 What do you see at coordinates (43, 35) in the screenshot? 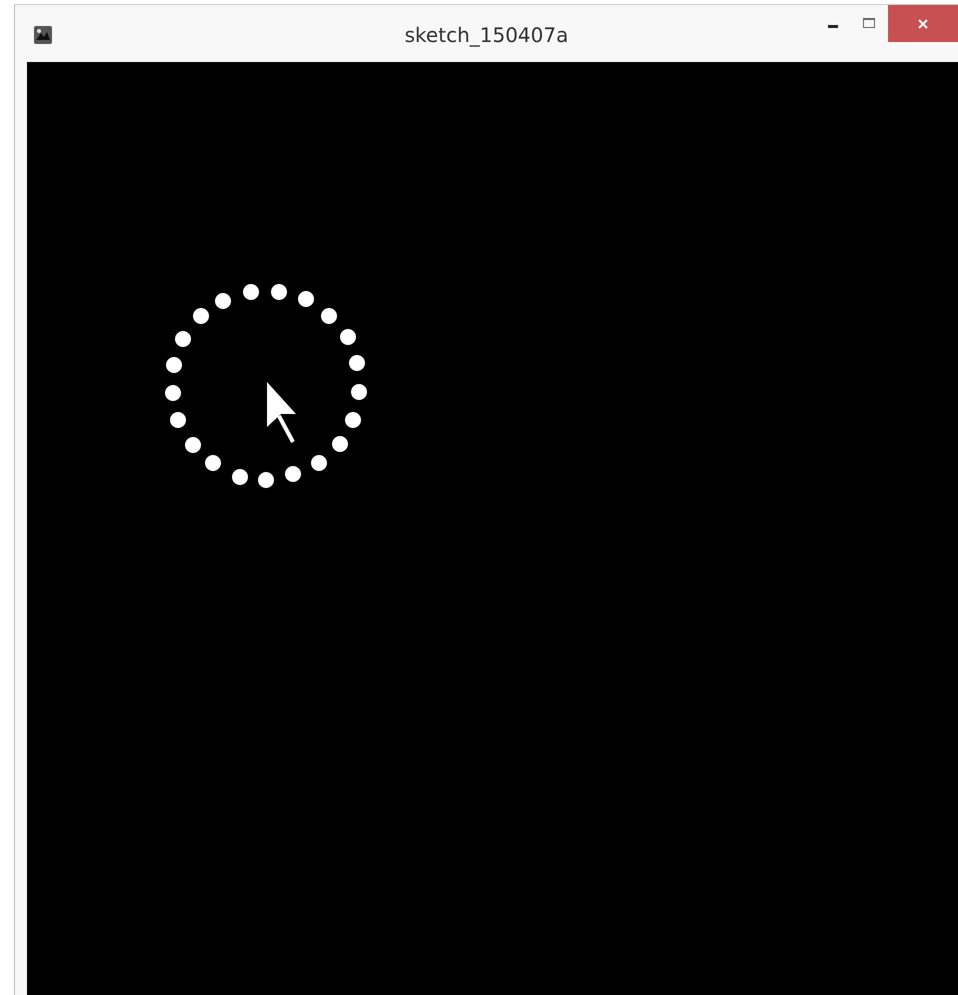
I see `app-icon` at bounding box center [43, 35].